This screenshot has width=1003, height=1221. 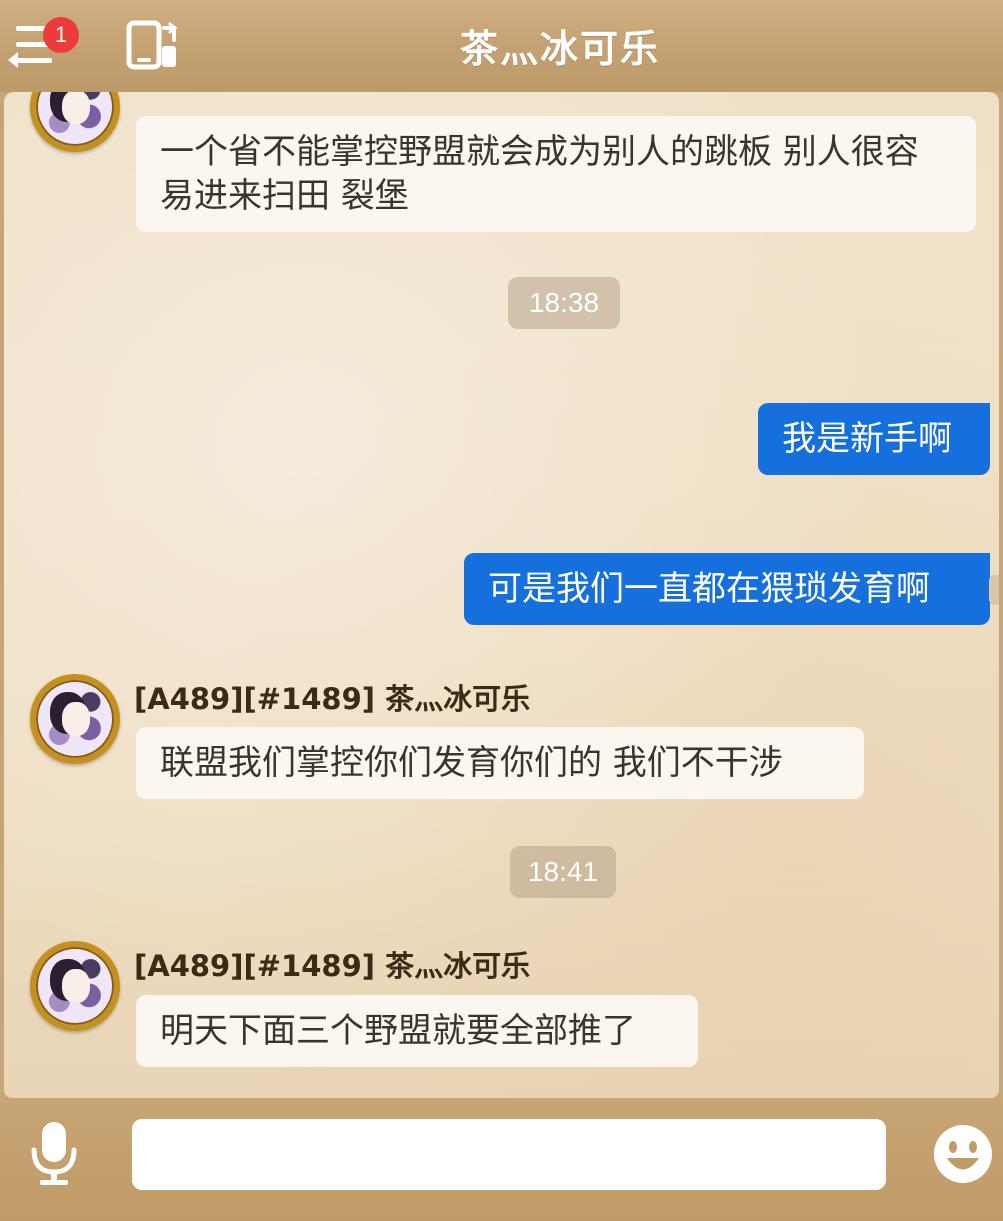 I want to click on message-input, so click(x=509, y=1154).